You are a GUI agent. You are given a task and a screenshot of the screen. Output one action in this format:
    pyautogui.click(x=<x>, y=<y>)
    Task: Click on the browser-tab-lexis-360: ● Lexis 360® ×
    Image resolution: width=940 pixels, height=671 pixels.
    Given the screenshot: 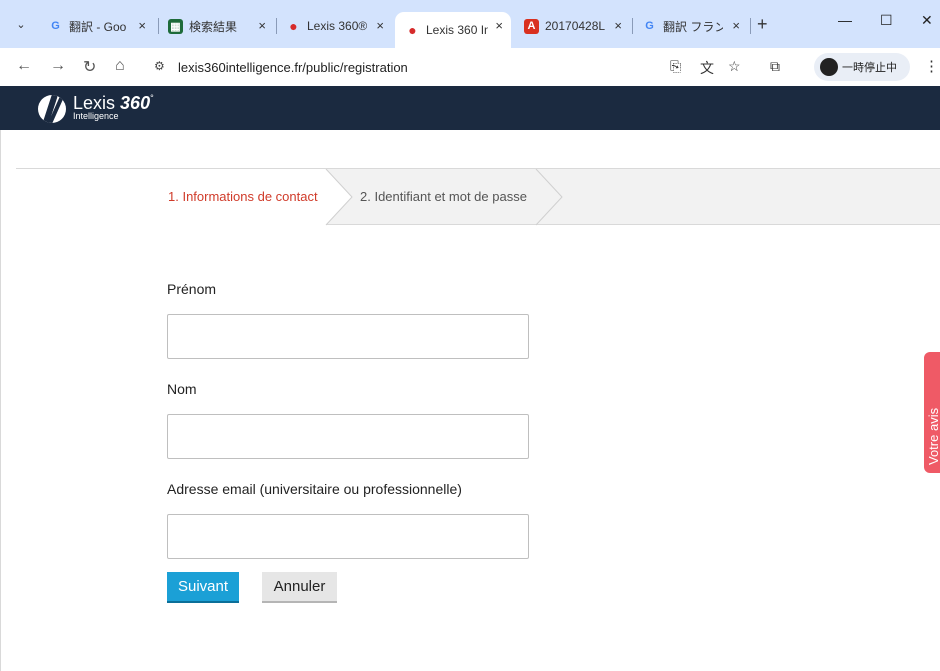 What is the action you would take?
    pyautogui.click(x=334, y=26)
    